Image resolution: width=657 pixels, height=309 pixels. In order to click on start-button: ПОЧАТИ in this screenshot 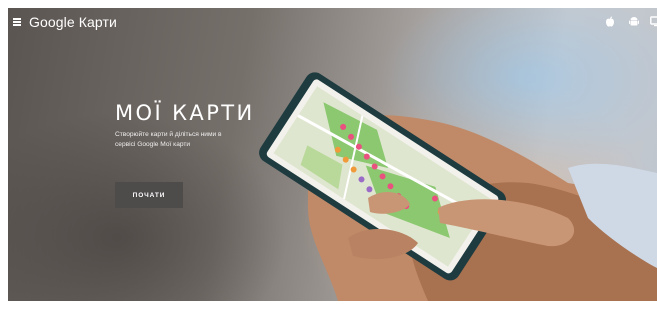, I will do `click(149, 195)`.